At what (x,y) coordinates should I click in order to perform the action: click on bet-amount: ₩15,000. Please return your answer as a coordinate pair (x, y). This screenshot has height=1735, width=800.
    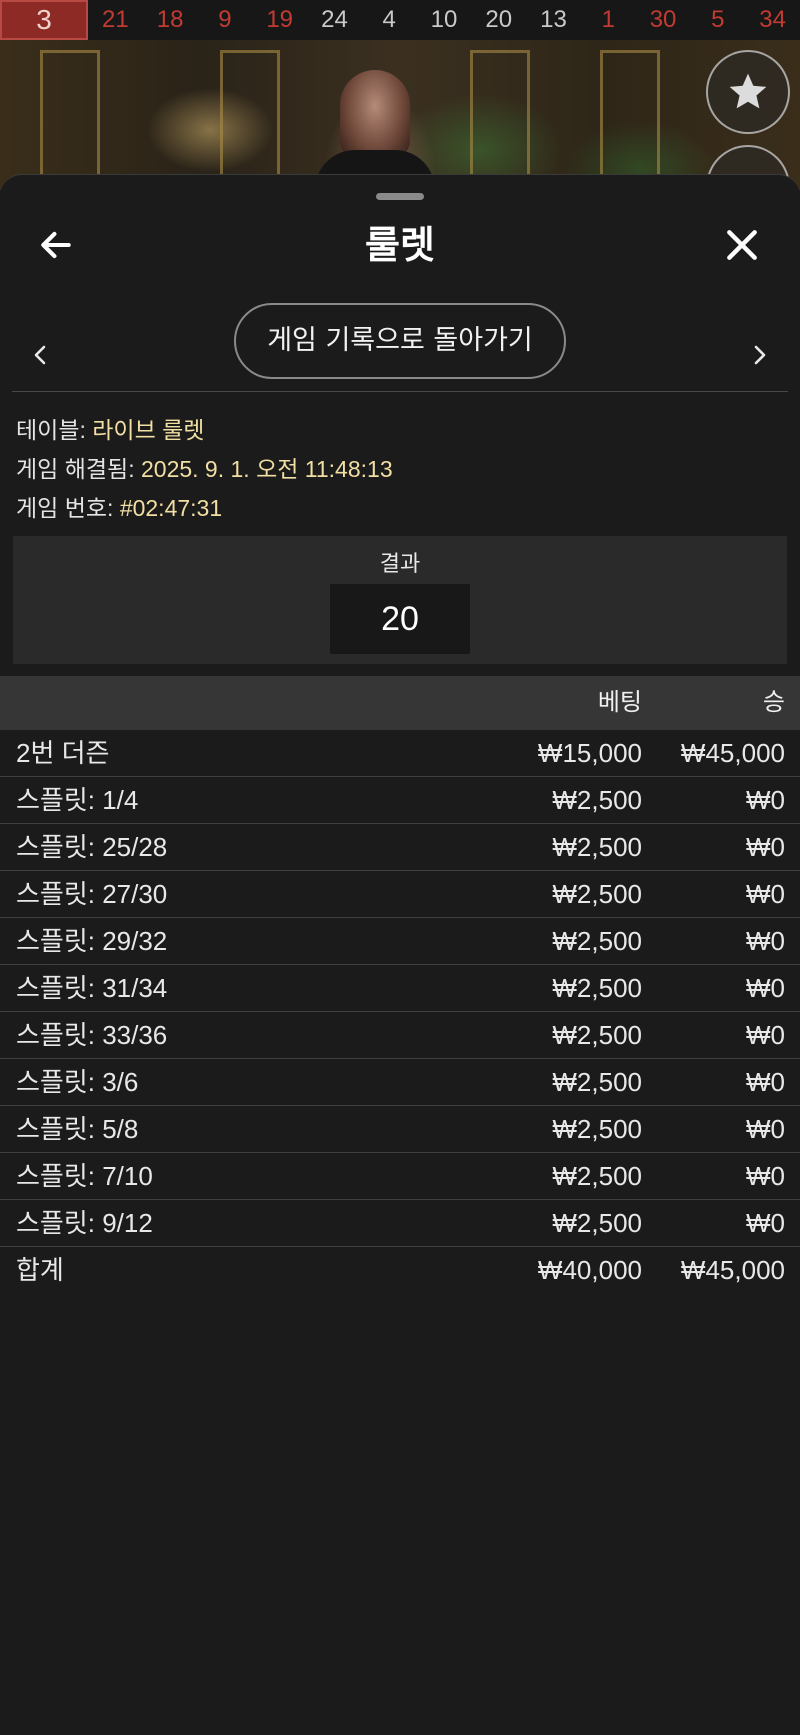
    Looking at the image, I should click on (589, 753).